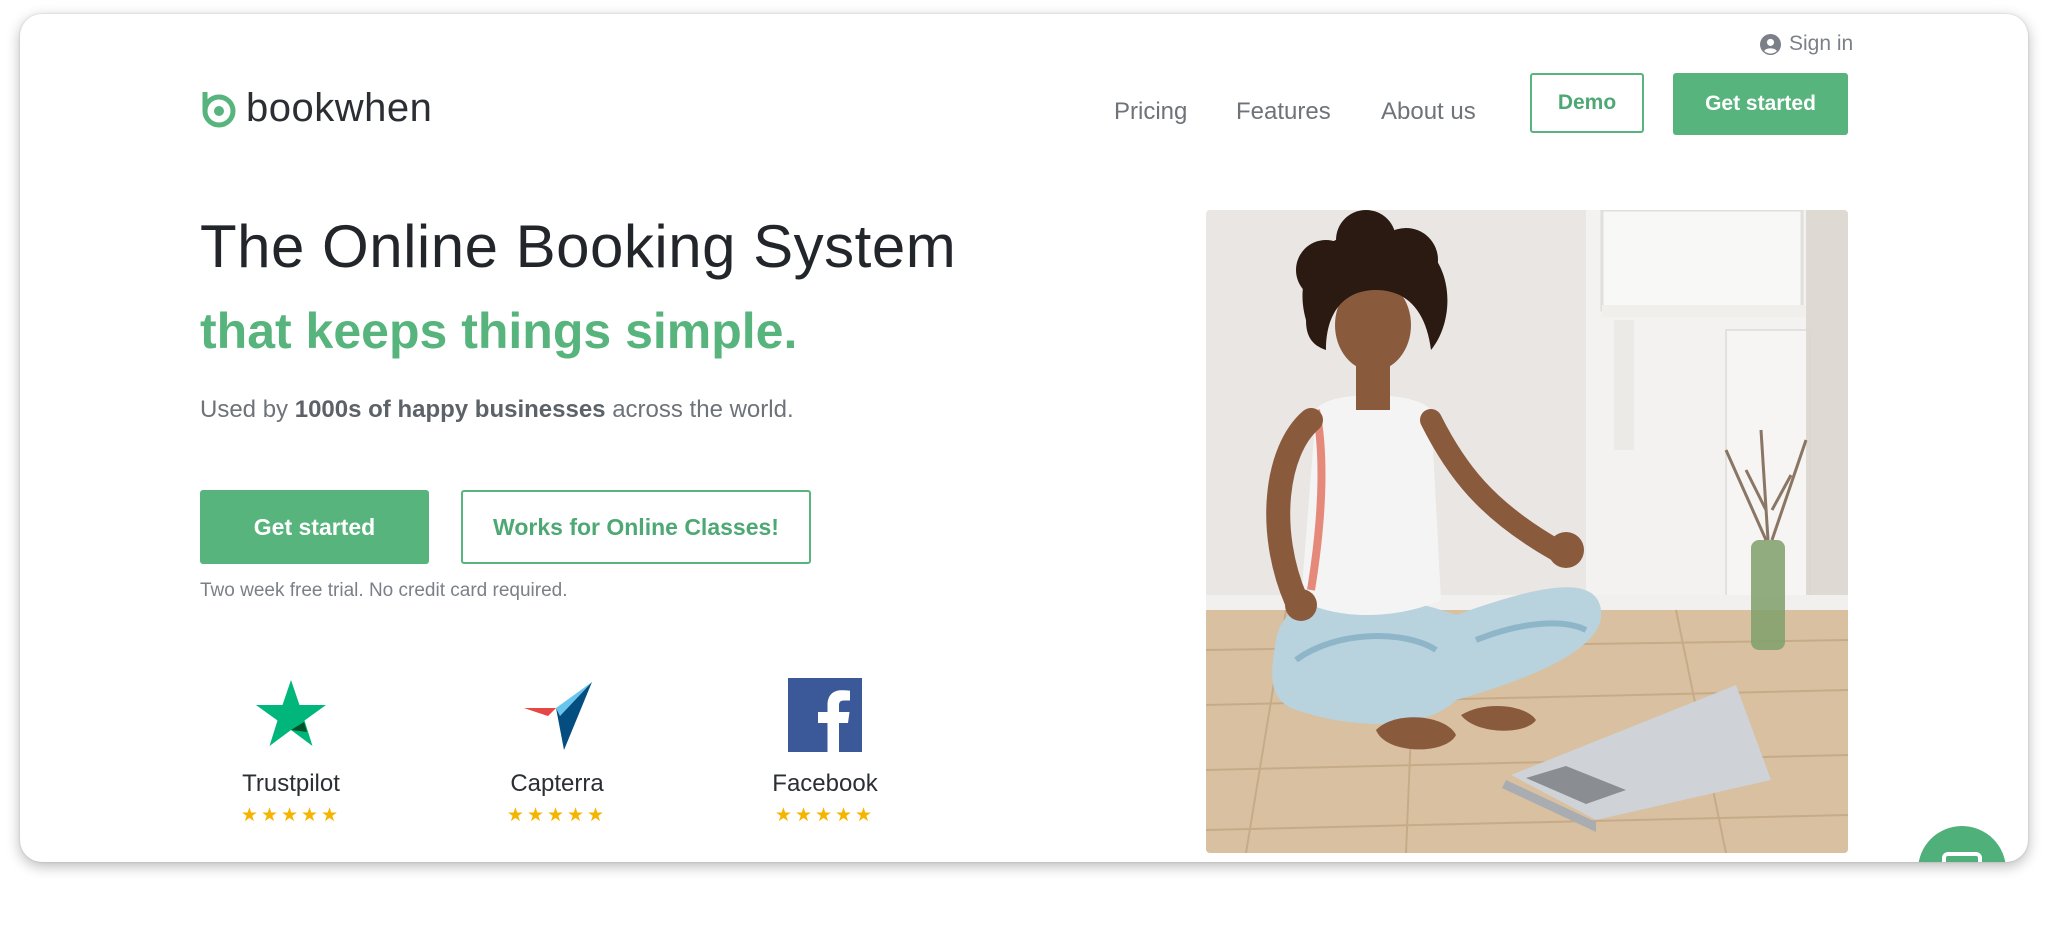 This screenshot has height=936, width=2048. What do you see at coordinates (557, 752) in the screenshot?
I see `review-capterra: Capterra ★★★★★` at bounding box center [557, 752].